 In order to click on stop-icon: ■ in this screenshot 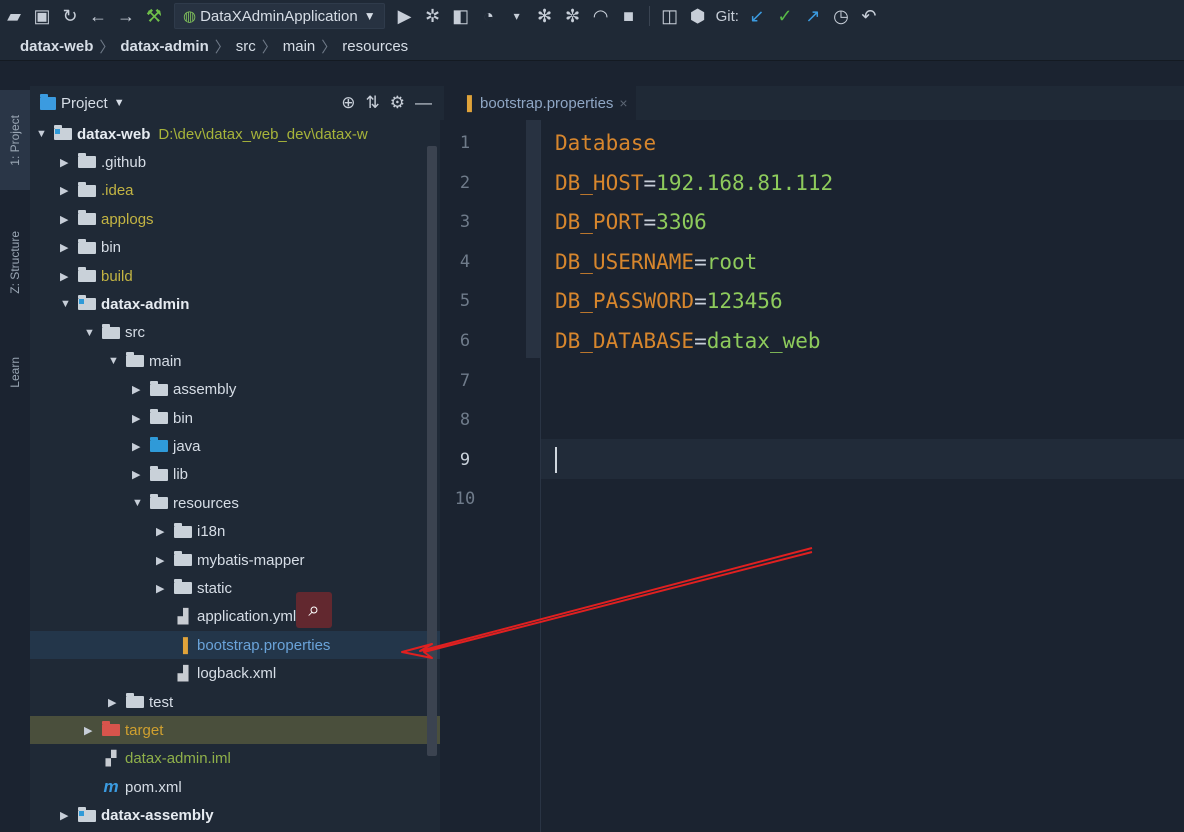, I will do `click(629, 16)`.